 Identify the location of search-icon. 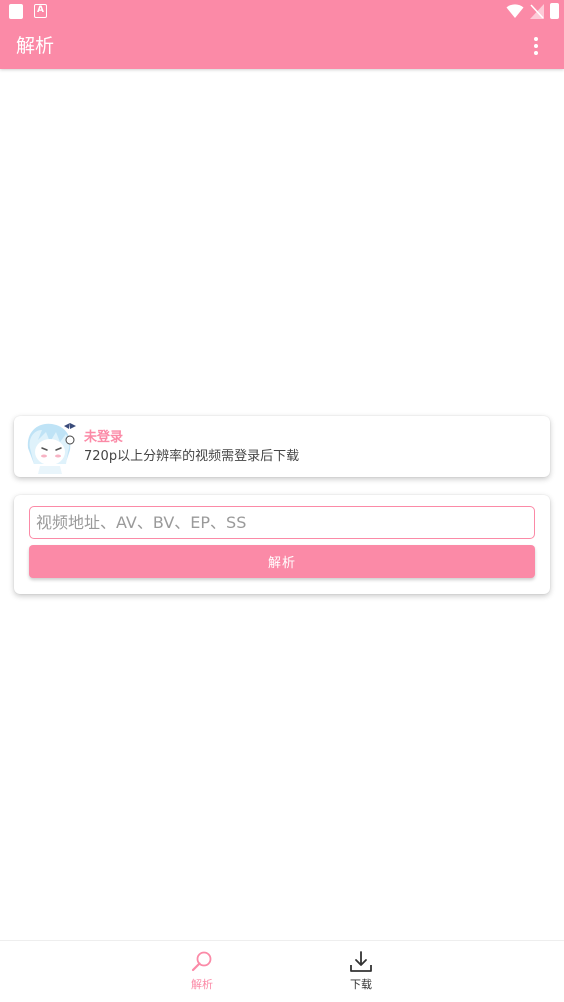
(201, 961).